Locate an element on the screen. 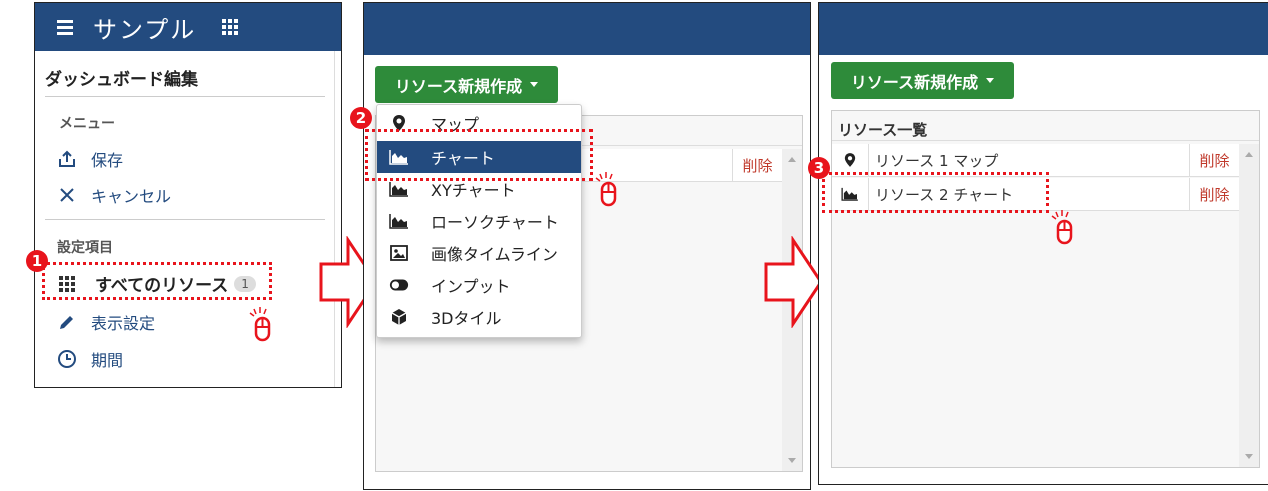  scrollbar is located at coordinates (1249, 305).